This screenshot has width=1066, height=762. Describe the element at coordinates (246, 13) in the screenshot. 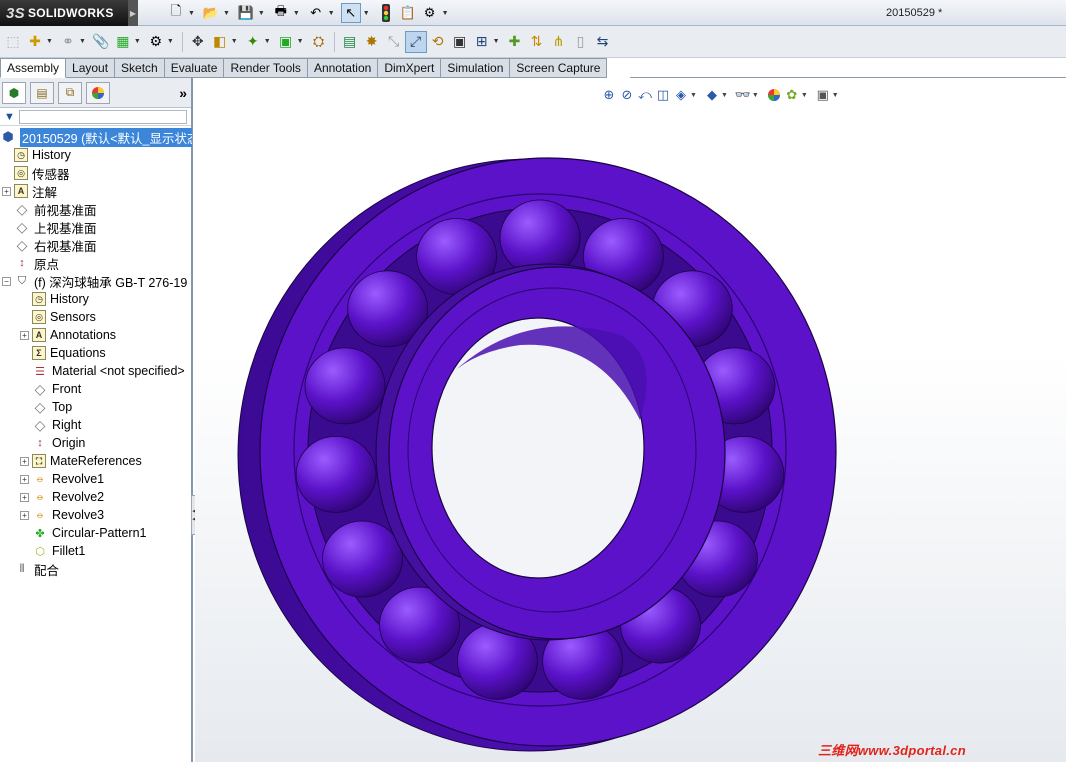

I see `save-icon: 💾` at that location.